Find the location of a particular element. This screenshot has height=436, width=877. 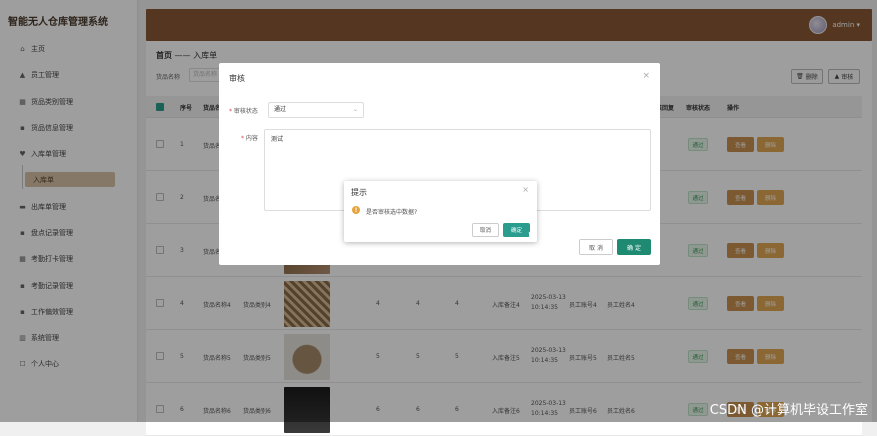

warning-icon: ! is located at coordinates (356, 210).